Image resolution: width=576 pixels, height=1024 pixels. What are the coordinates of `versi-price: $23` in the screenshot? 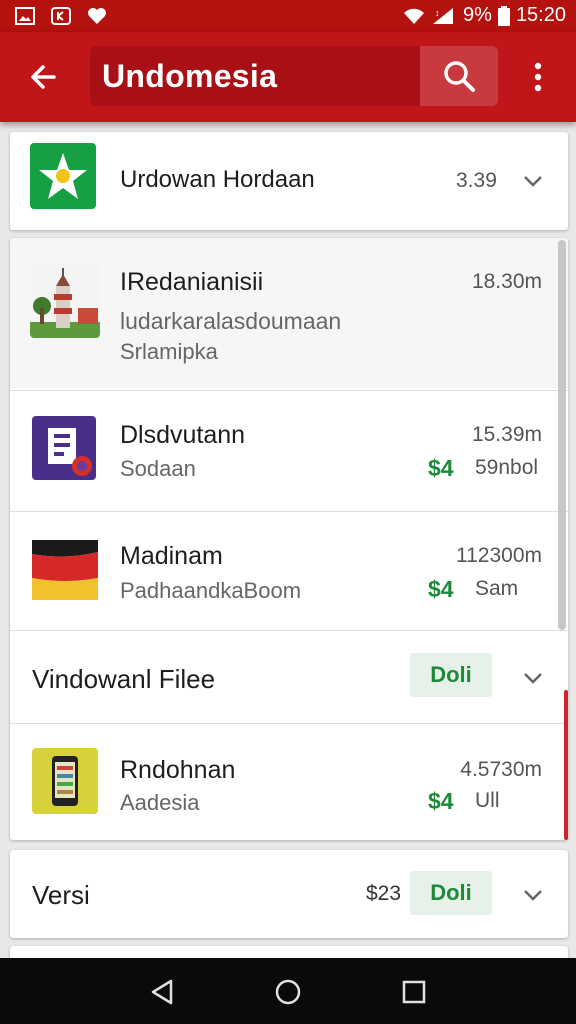 It's located at (384, 893).